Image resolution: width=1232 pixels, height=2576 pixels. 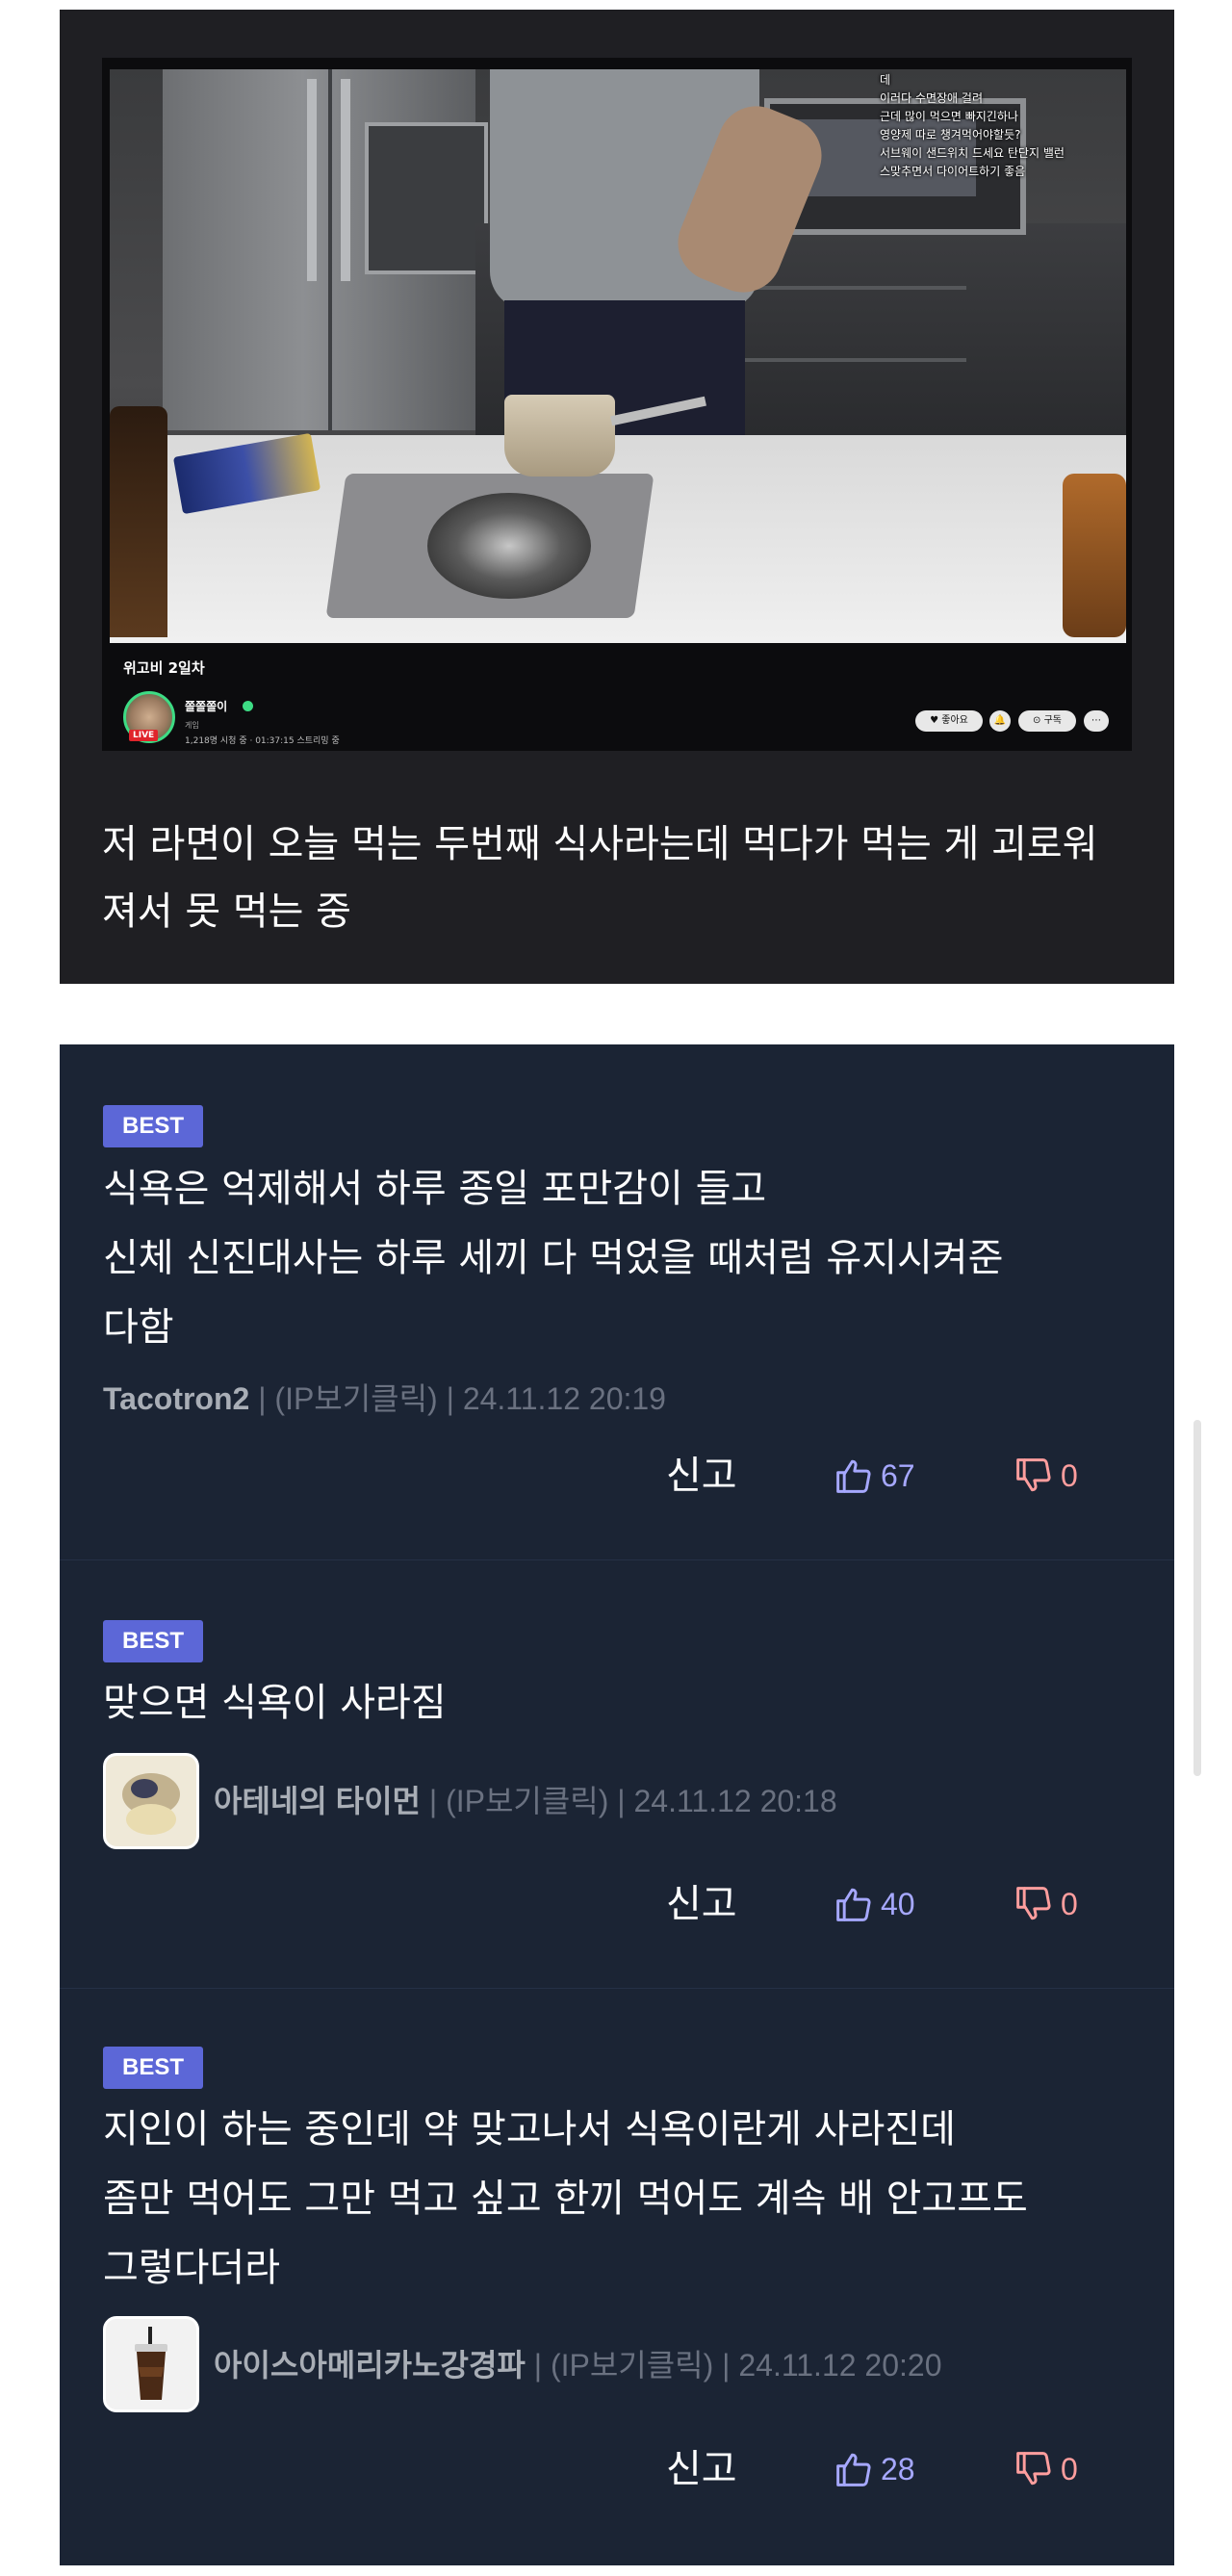 I want to click on stream-category: 게임, so click(x=192, y=726).